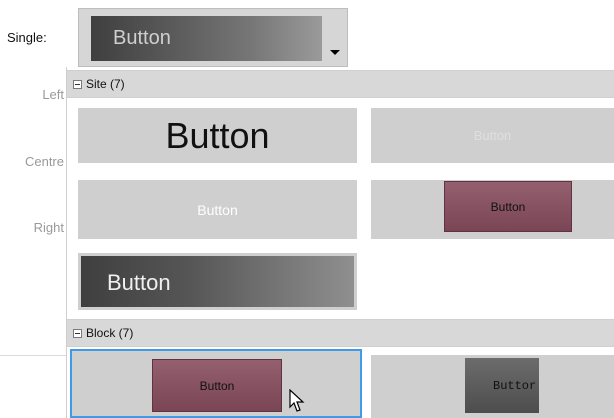 The height and width of the screenshot is (418, 614). I want to click on site-tile-right-pink: Button, so click(492, 209).